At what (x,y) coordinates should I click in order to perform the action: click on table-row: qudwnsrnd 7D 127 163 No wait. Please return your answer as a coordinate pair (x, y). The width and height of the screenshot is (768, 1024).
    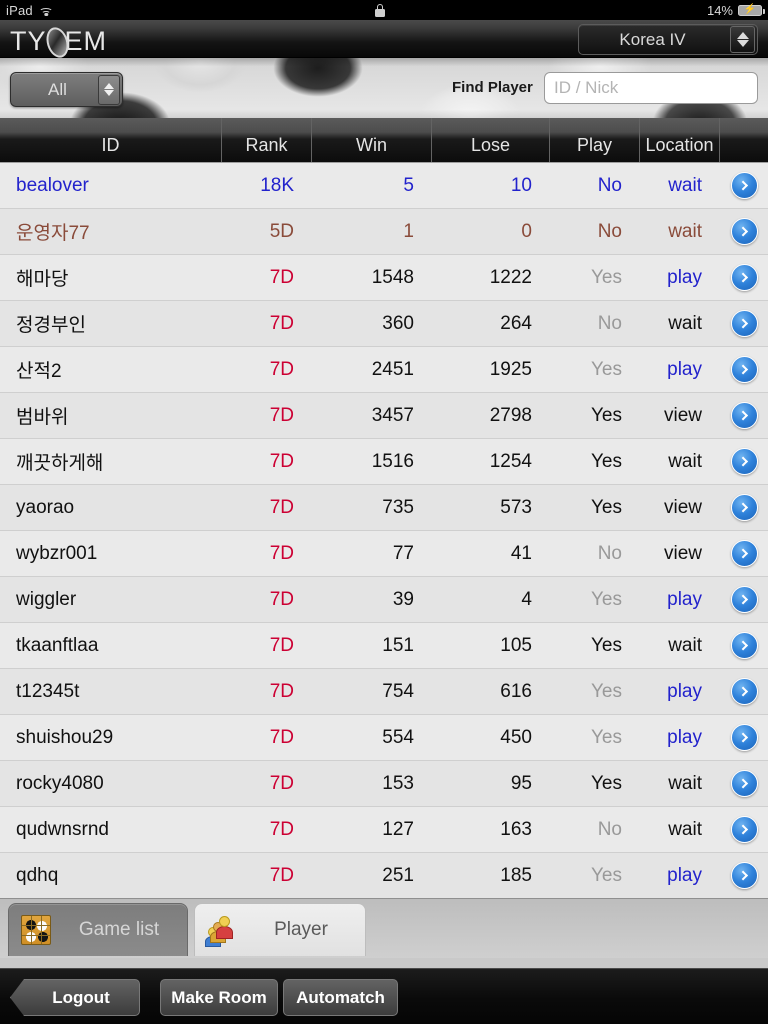
    Looking at the image, I should click on (384, 830).